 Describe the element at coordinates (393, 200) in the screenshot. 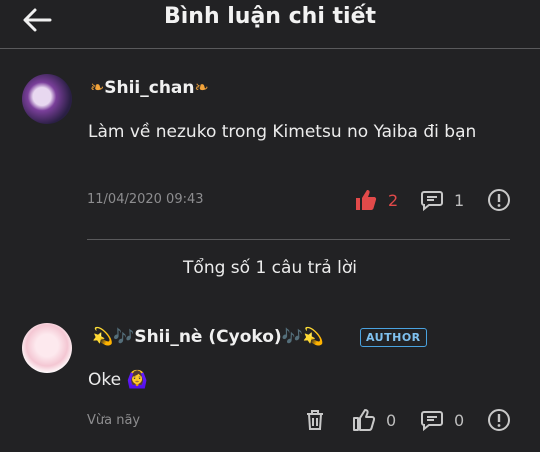

I see `like-count: 2` at that location.